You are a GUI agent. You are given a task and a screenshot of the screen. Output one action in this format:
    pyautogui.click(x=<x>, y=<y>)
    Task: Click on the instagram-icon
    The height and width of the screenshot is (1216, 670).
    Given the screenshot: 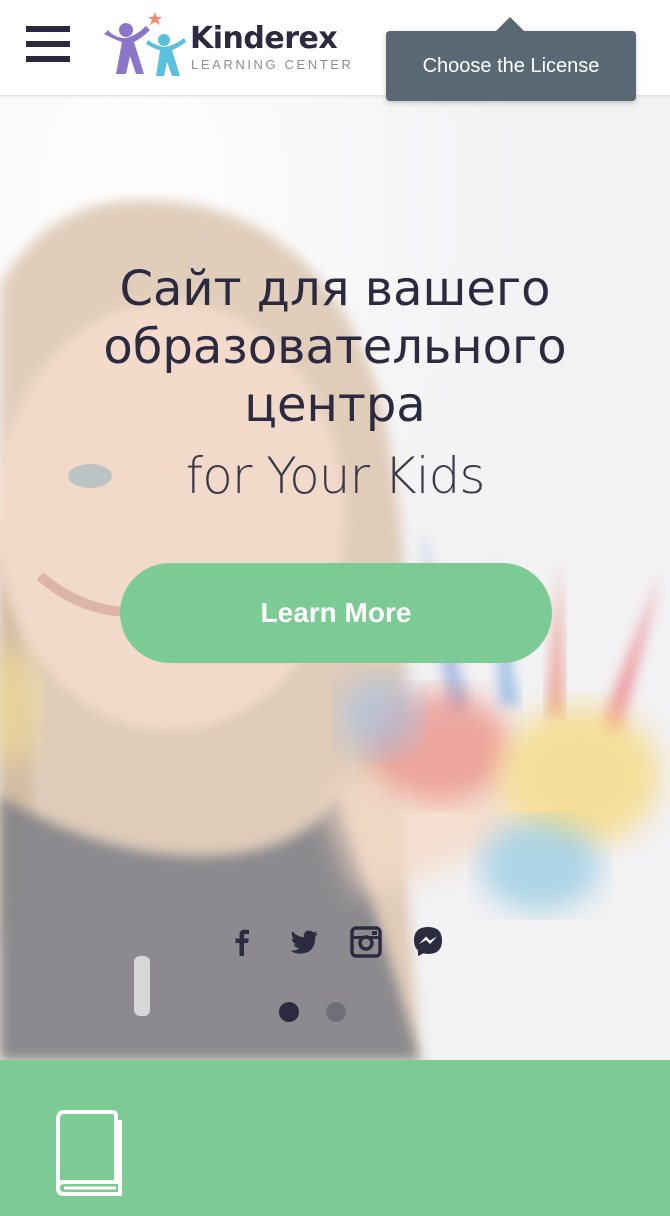 What is the action you would take?
    pyautogui.click(x=366, y=942)
    